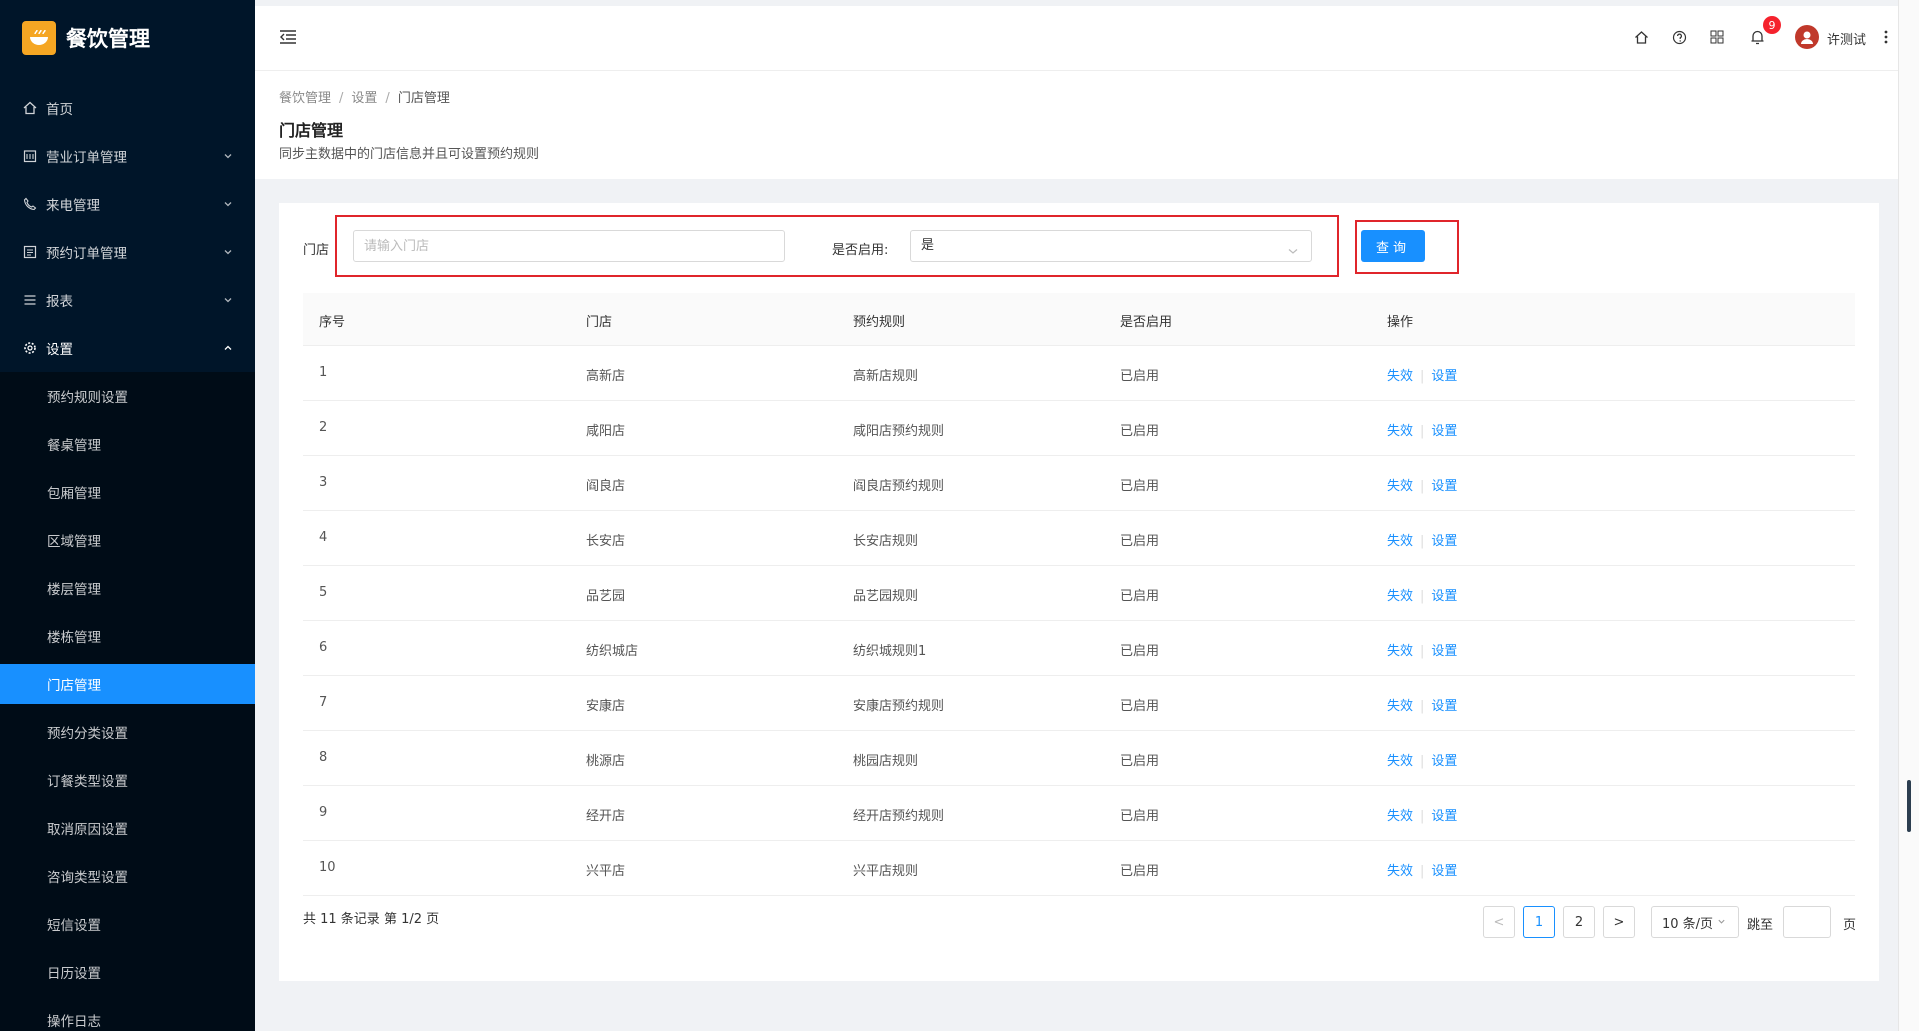 The height and width of the screenshot is (1031, 1919). I want to click on sidebar-subitem-order-types: 订餐类型设置, so click(127, 780).